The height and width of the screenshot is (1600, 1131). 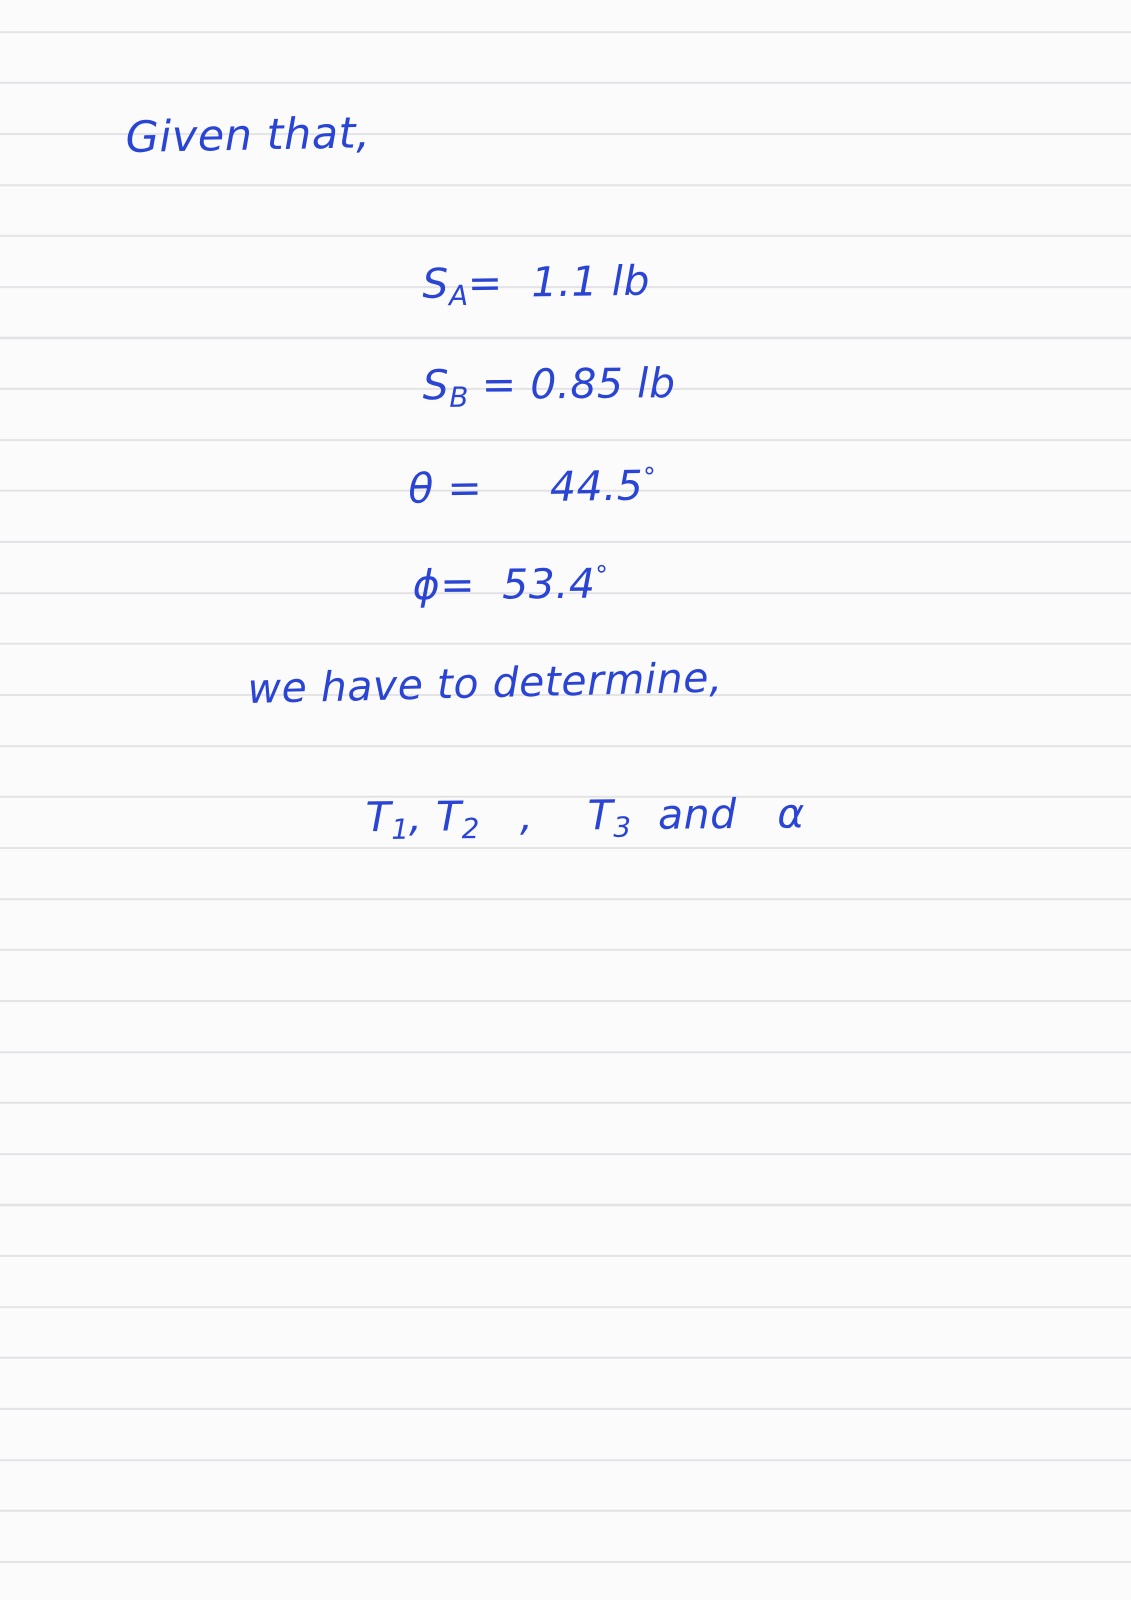 I want to click on subscript-1: 1, so click(x=400, y=829).